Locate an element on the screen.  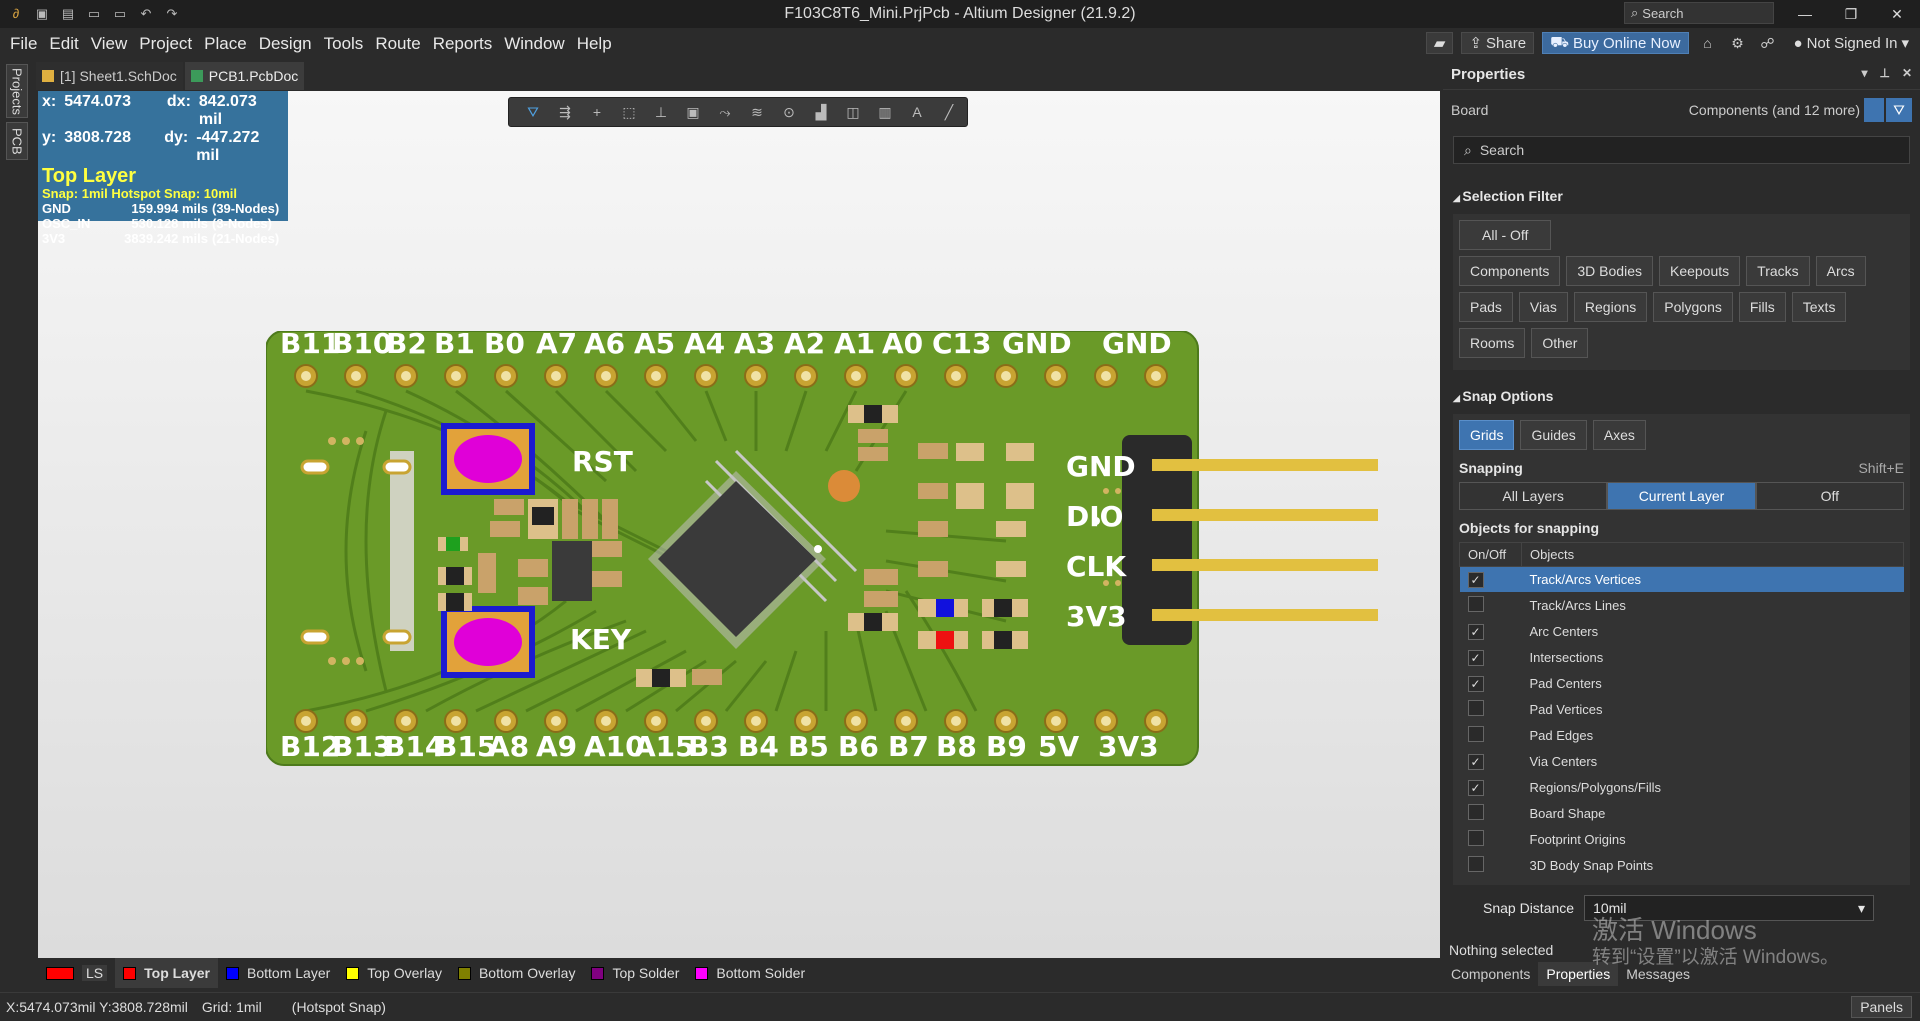
menu-place: Place is located at coordinates (225, 44).